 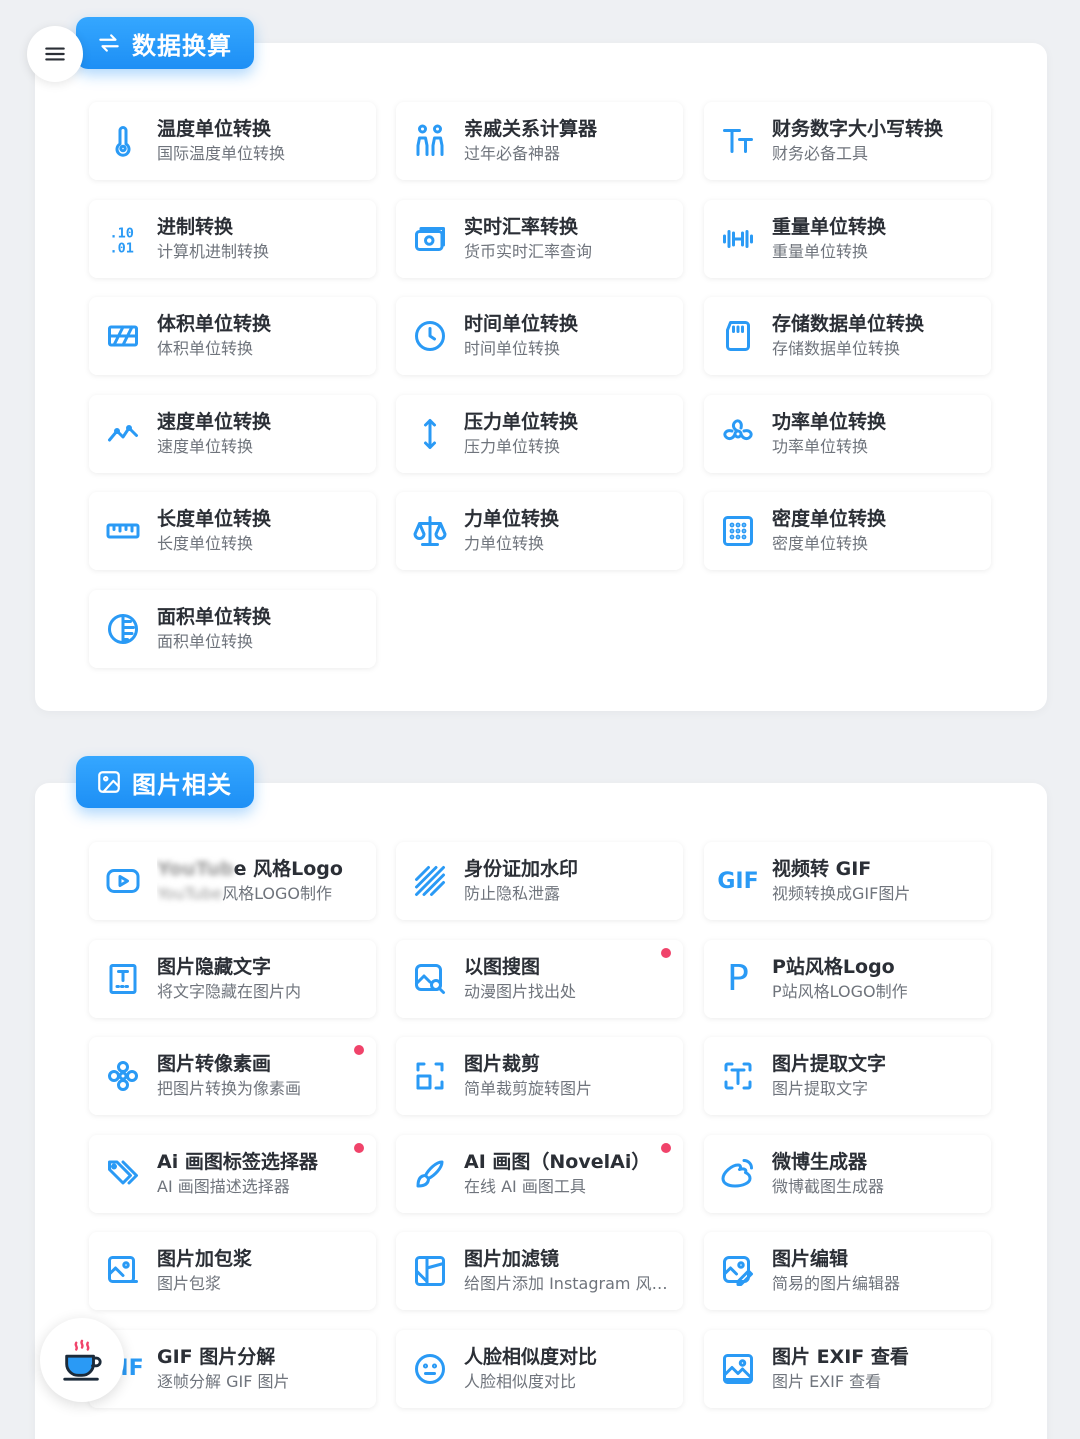 I want to click on tool-subtitle: 过年必备神器, so click(x=512, y=153).